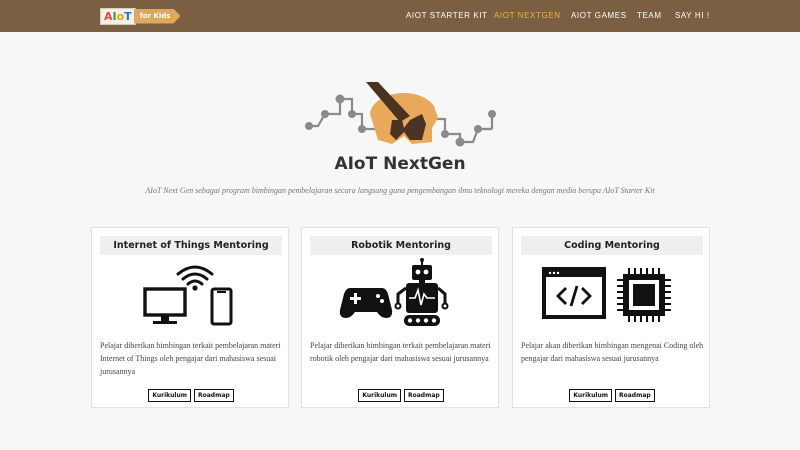  I want to click on code-chip-icon, so click(606, 294).